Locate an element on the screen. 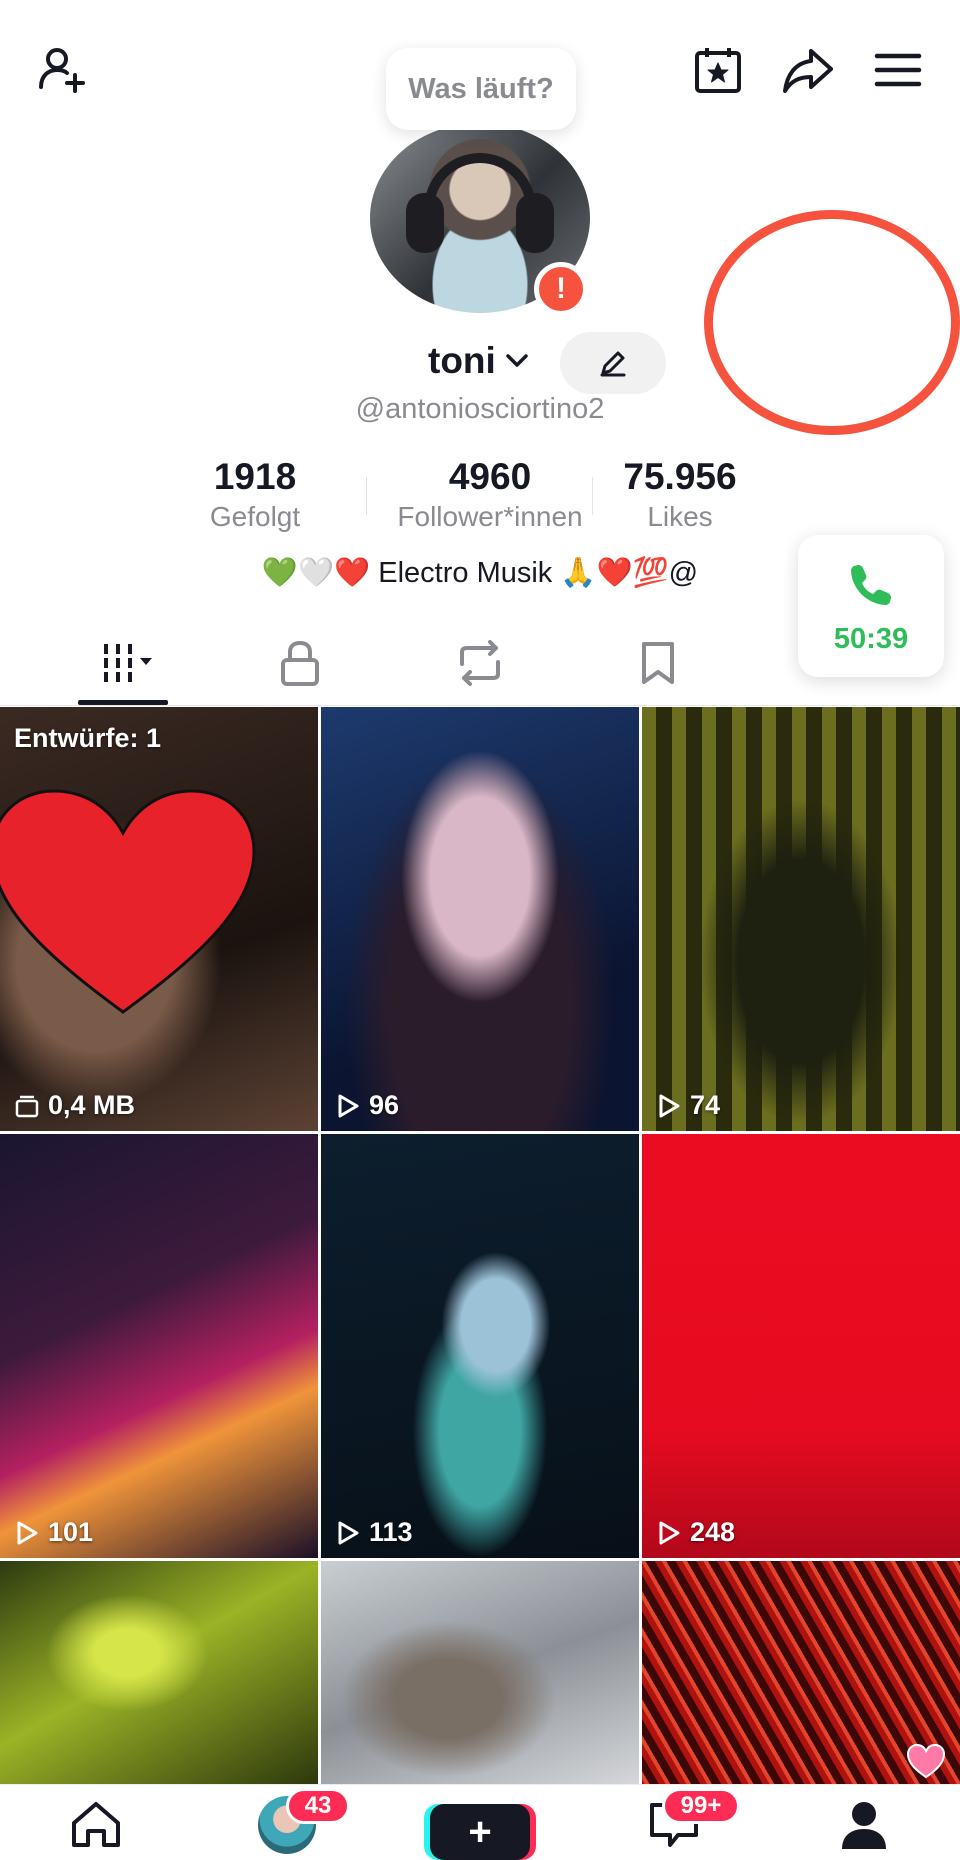 The width and height of the screenshot is (960, 1860). tab-saved is located at coordinates (658, 663).